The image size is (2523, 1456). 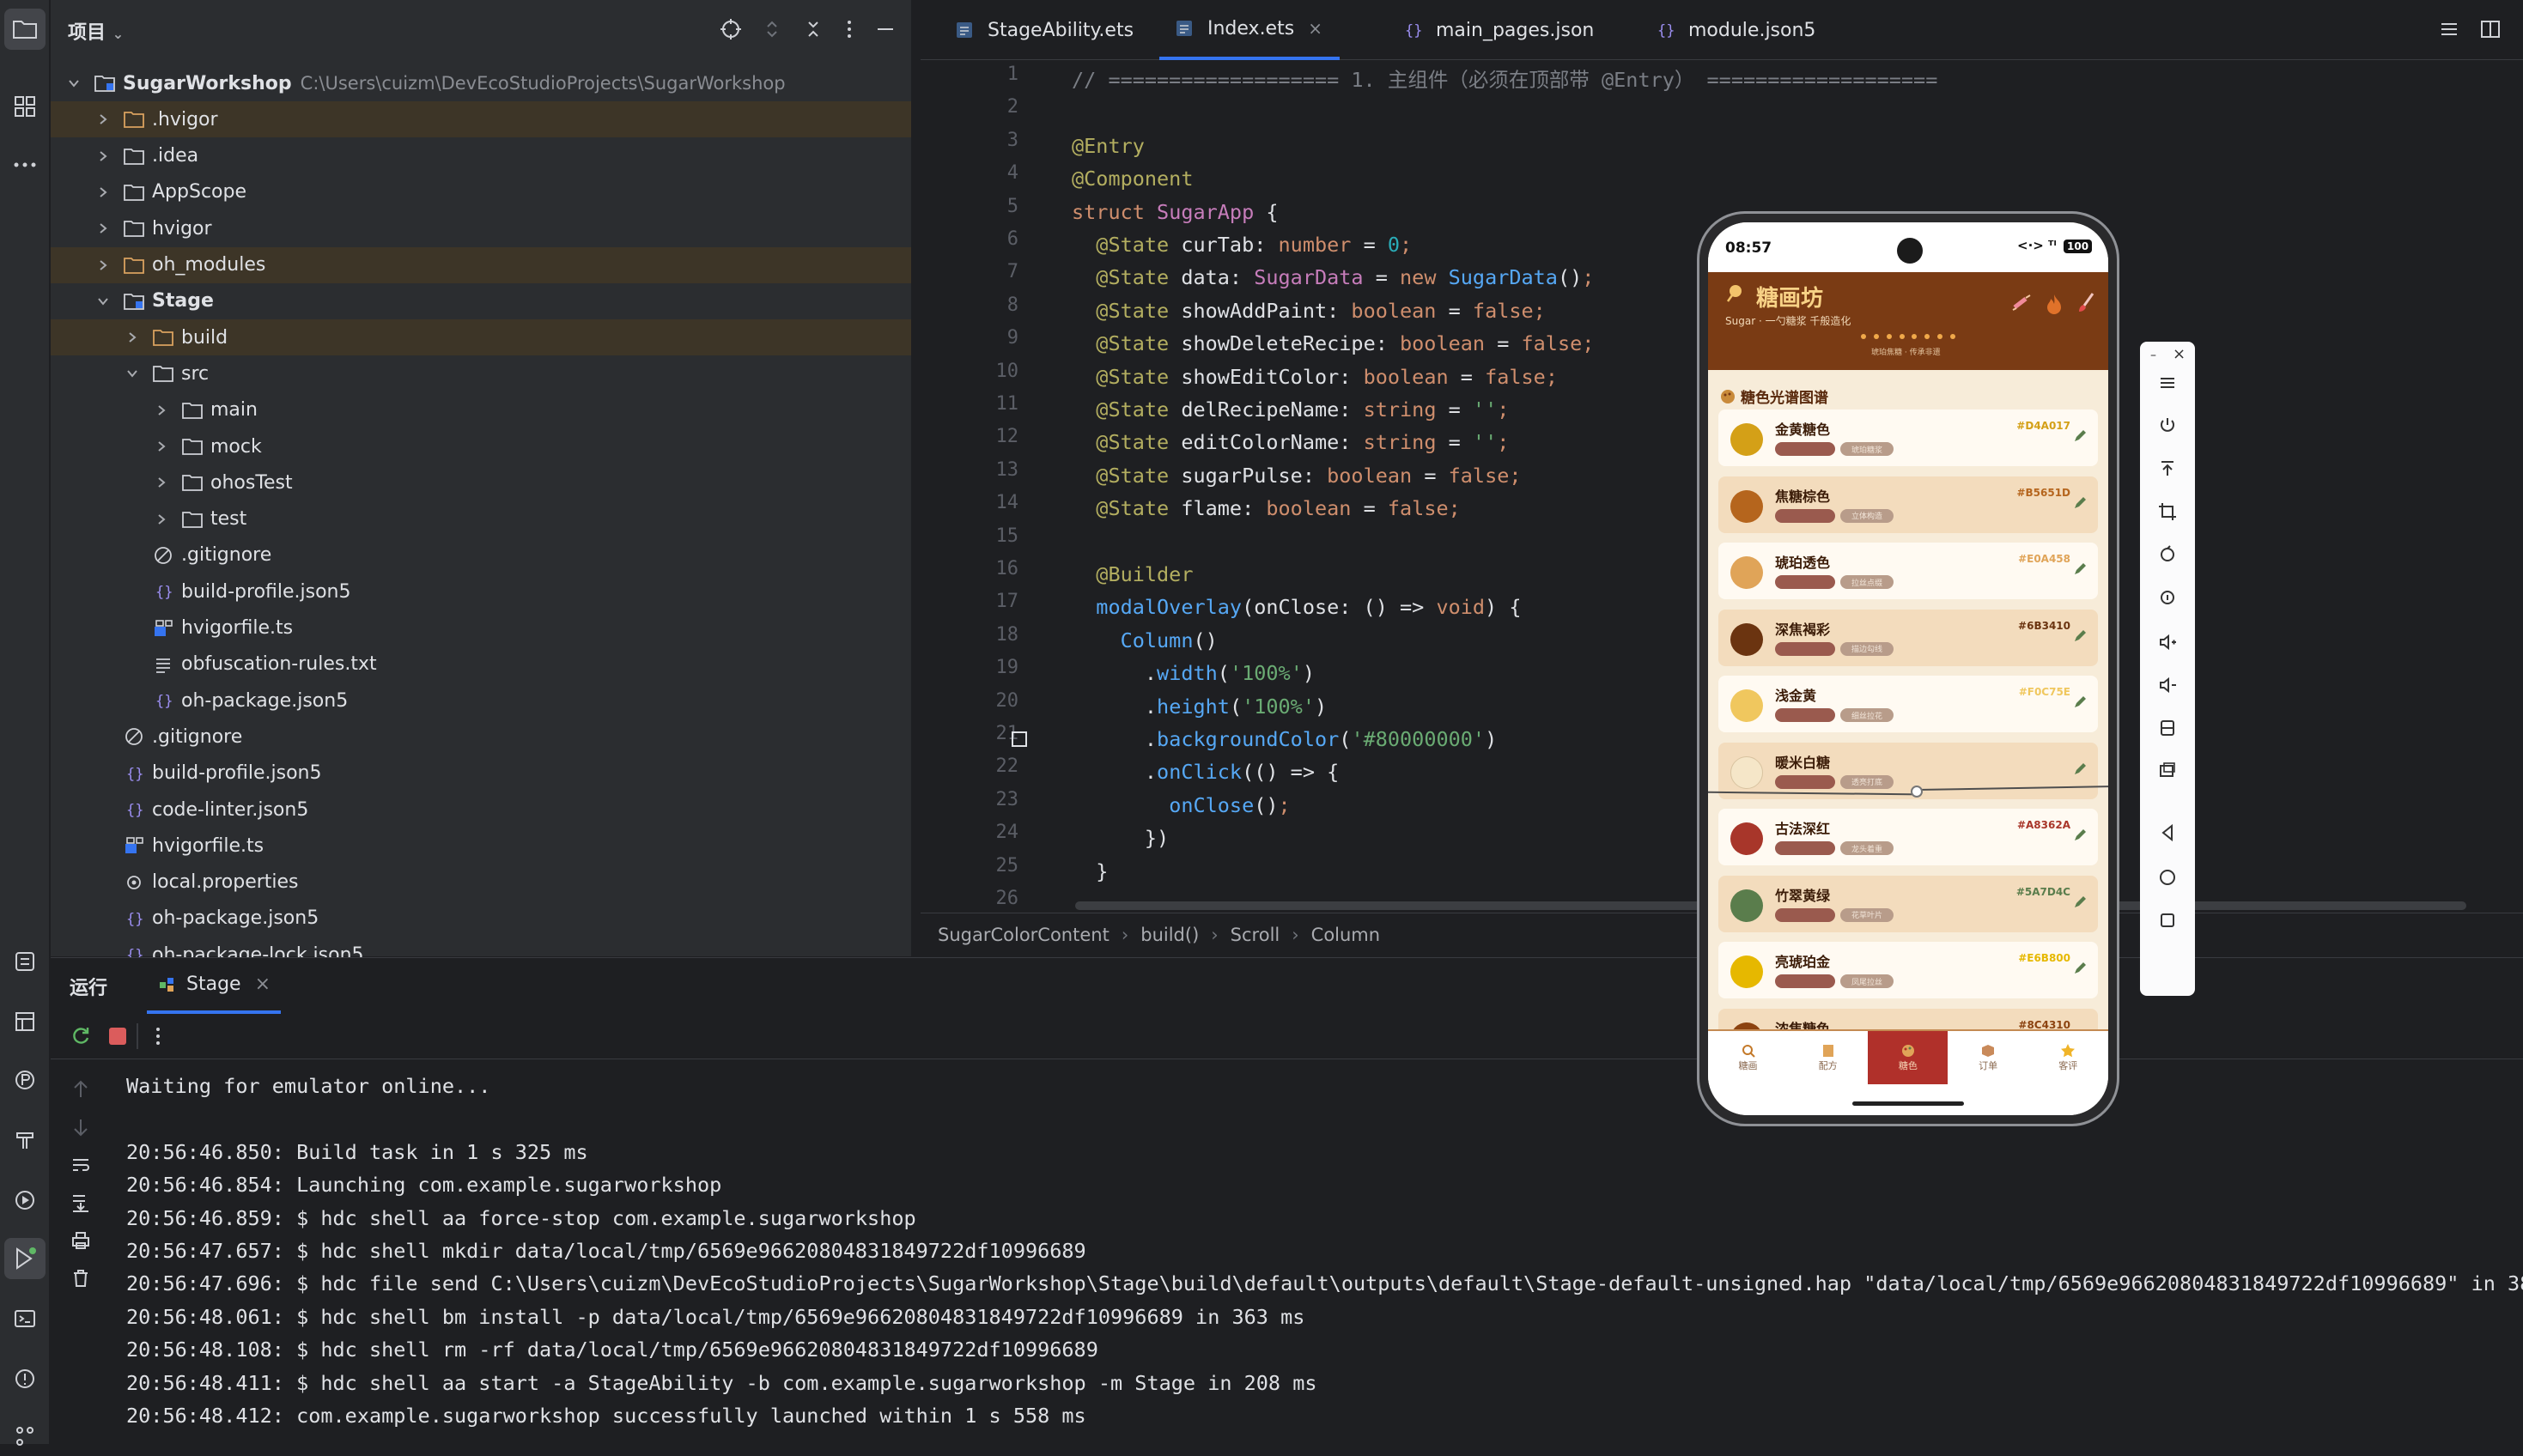 I want to click on color-card: 浅金黄 #F0C75E 细丝拉花, so click(x=1908, y=704).